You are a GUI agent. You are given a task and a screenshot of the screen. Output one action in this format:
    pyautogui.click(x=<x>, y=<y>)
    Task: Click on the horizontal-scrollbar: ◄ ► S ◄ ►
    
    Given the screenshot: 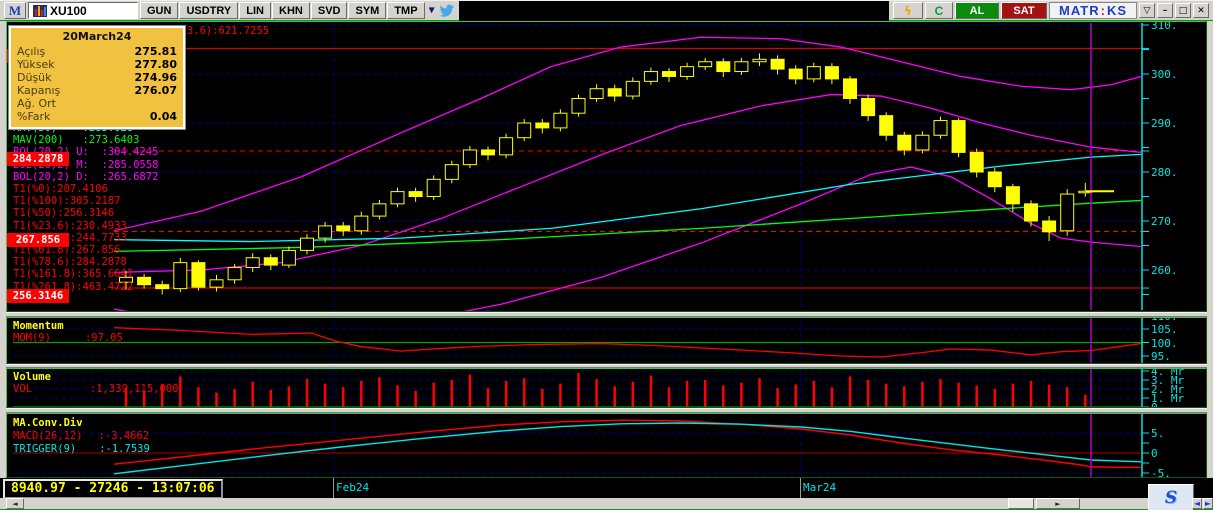 What is the action you would take?
    pyautogui.click(x=606, y=497)
    